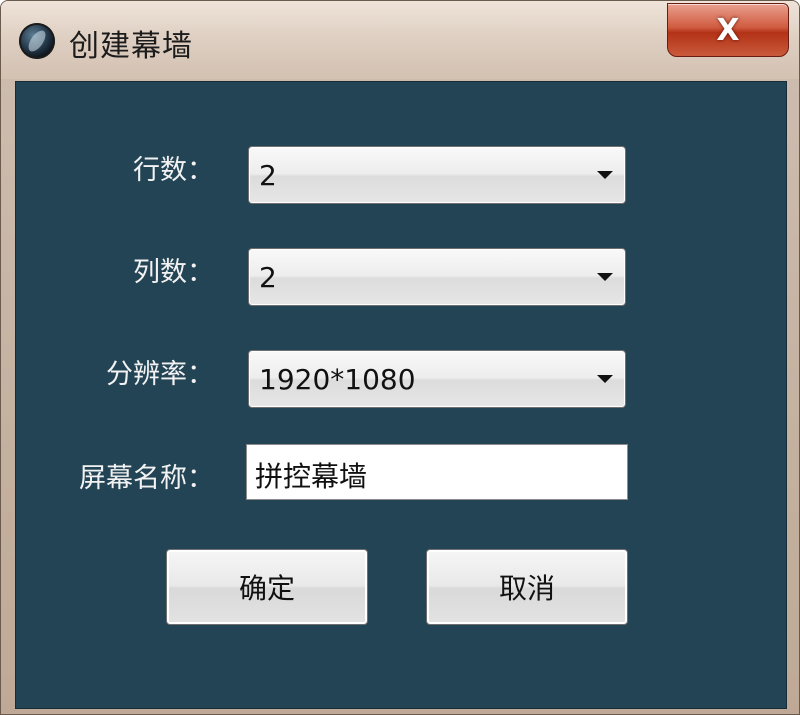  What do you see at coordinates (400, 40) in the screenshot?
I see `title-bar: 创建幕墙 X` at bounding box center [400, 40].